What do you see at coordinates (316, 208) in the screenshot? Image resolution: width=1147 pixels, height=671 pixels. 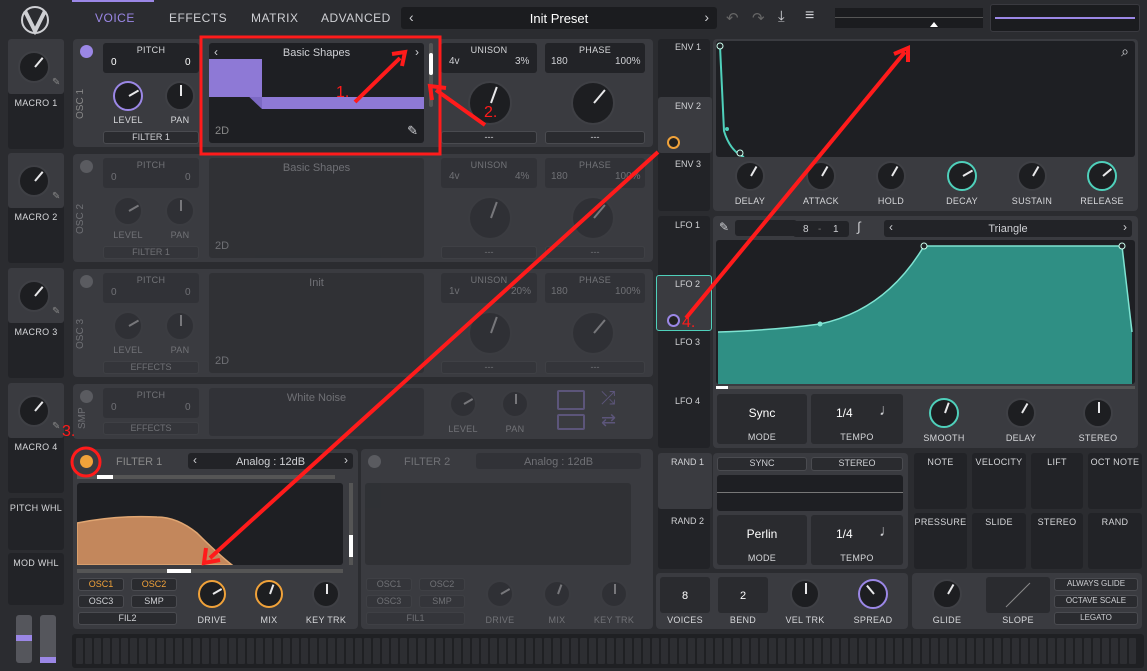 I see `wavetable-display: Basic Shapes 2D` at bounding box center [316, 208].